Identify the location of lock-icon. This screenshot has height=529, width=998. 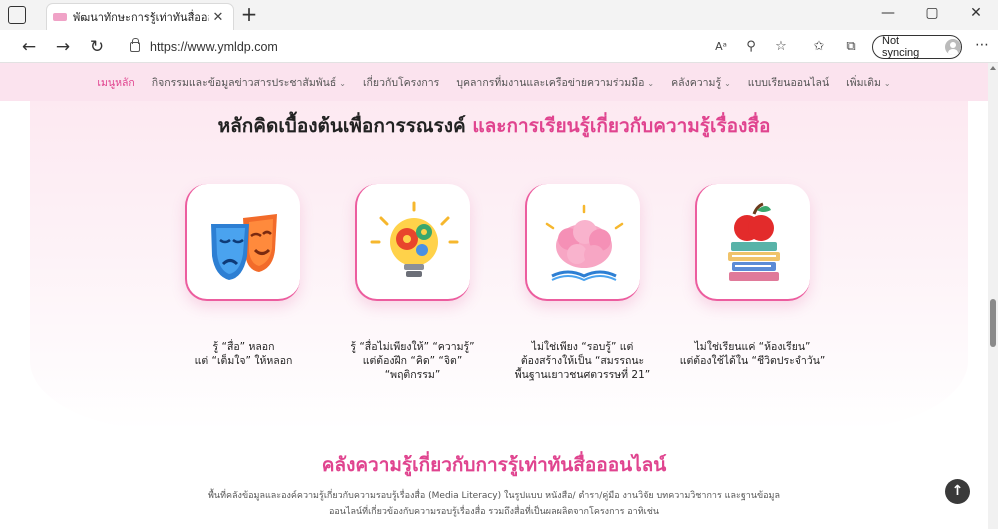
(135, 45).